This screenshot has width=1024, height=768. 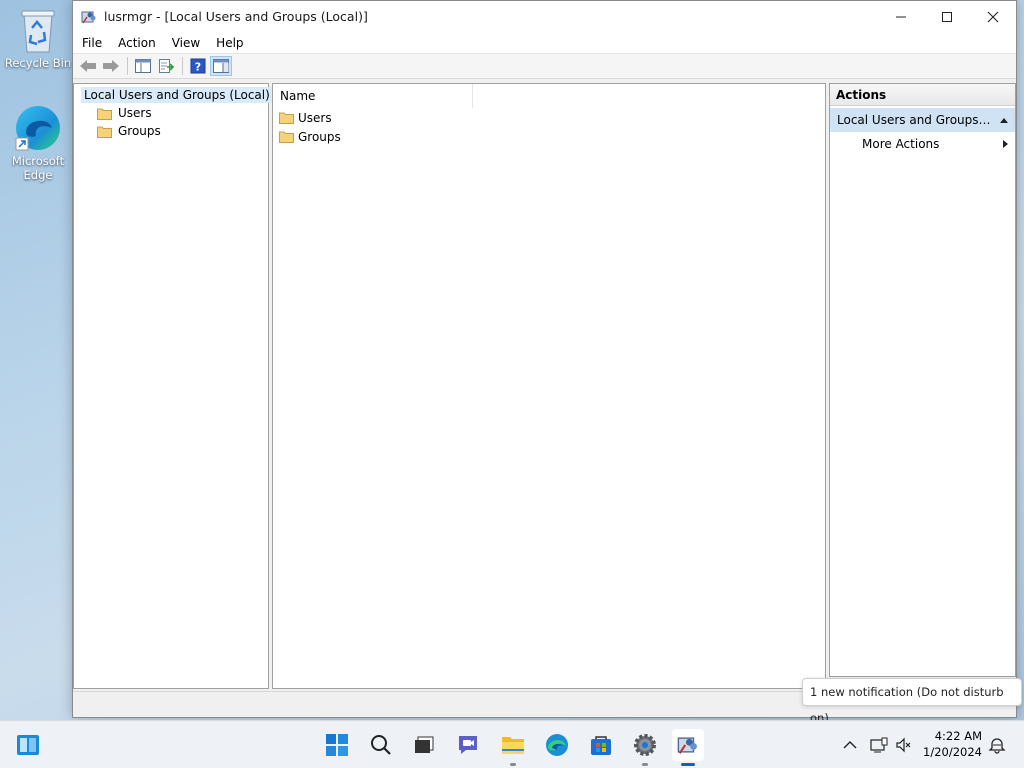 I want to click on list-header: Name, so click(x=549, y=96).